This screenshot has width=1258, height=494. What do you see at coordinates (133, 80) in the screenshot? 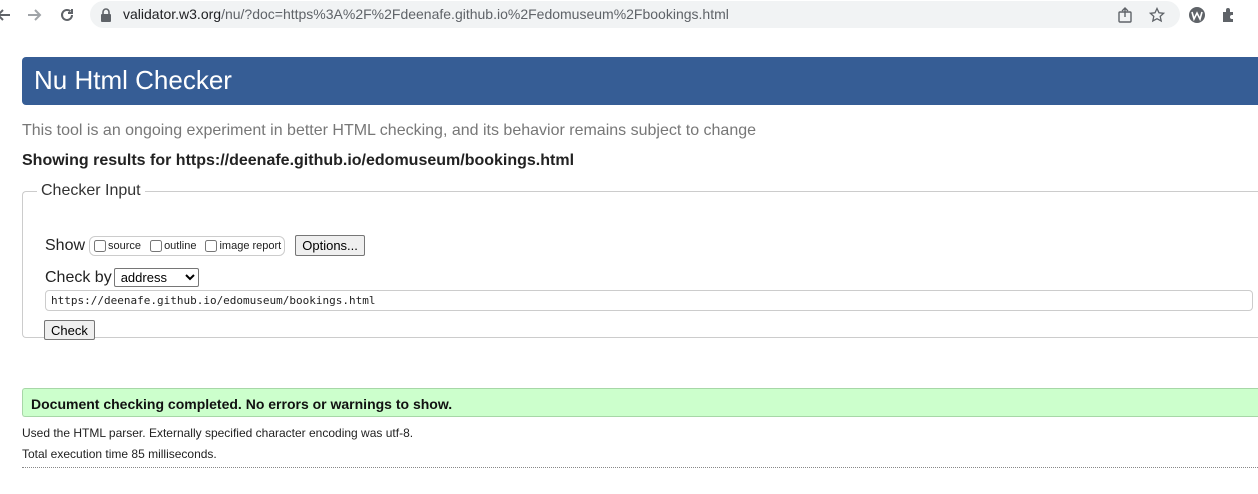
I see `page-title: Nu Html Checker` at bounding box center [133, 80].